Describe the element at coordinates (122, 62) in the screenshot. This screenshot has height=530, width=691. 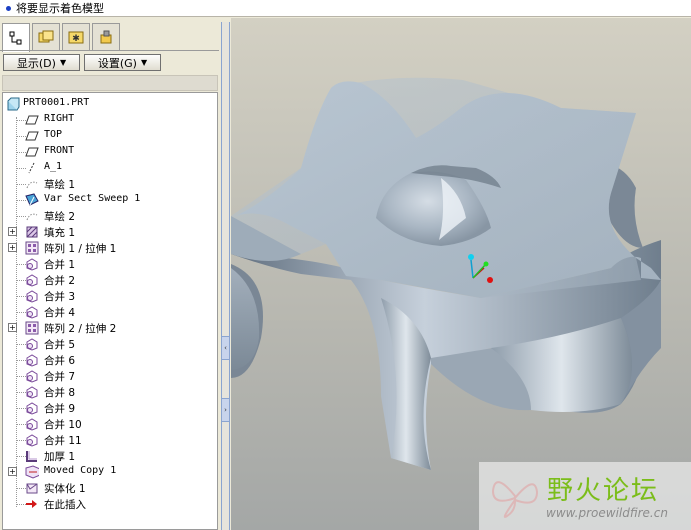
I see `settings-menu-button: 设置(G) ▼` at that location.